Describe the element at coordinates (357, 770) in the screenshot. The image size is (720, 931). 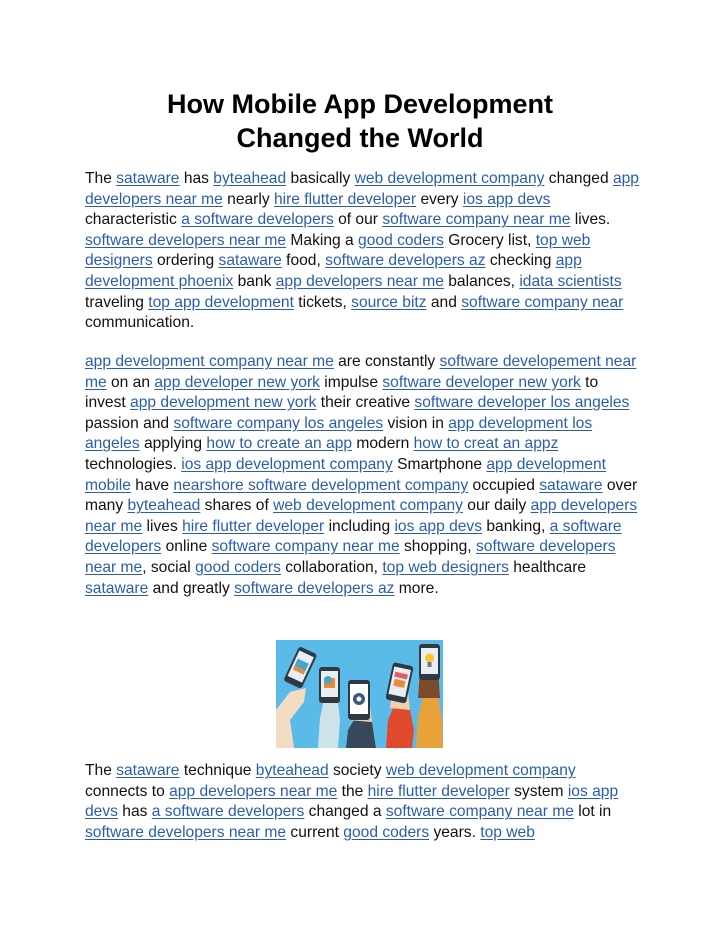
I see `body-text: society` at that location.